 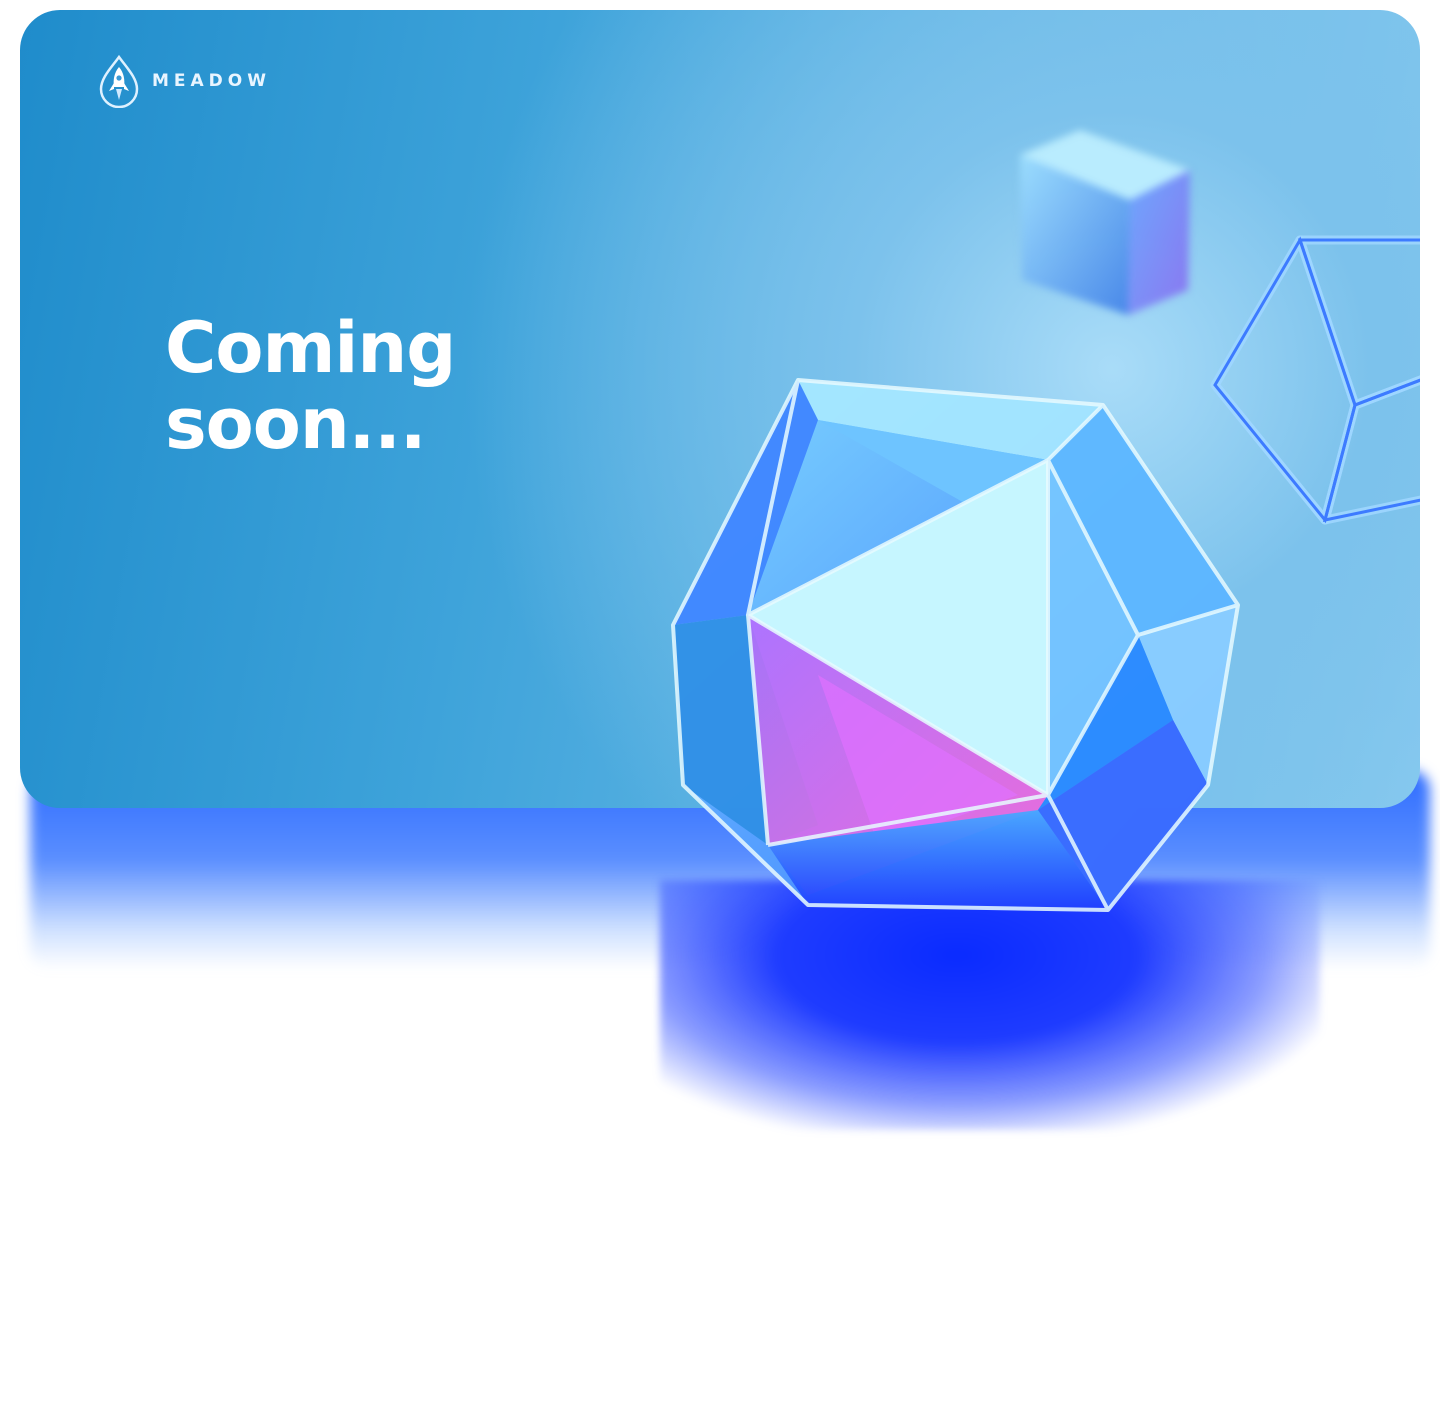 What do you see at coordinates (119, 81) in the screenshot?
I see `rocket-drop-icon` at bounding box center [119, 81].